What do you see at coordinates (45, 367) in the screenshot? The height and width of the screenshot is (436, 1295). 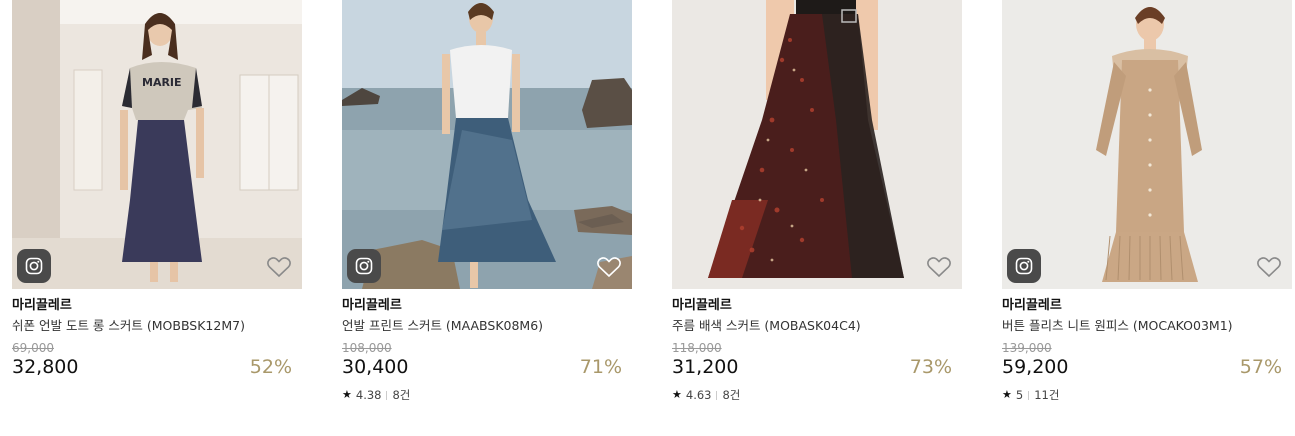 I see `sale-price: 32,800` at bounding box center [45, 367].